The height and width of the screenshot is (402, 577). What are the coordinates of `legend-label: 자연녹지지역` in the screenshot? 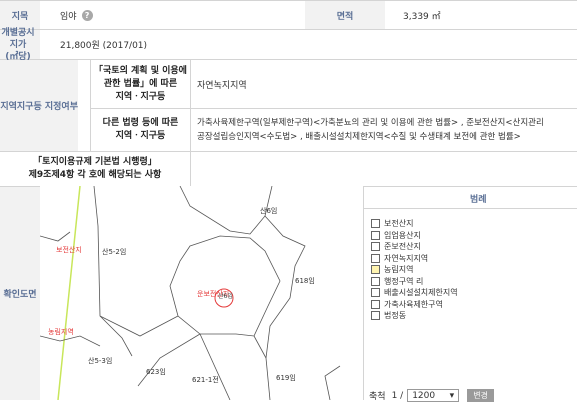 It's located at (406, 258).